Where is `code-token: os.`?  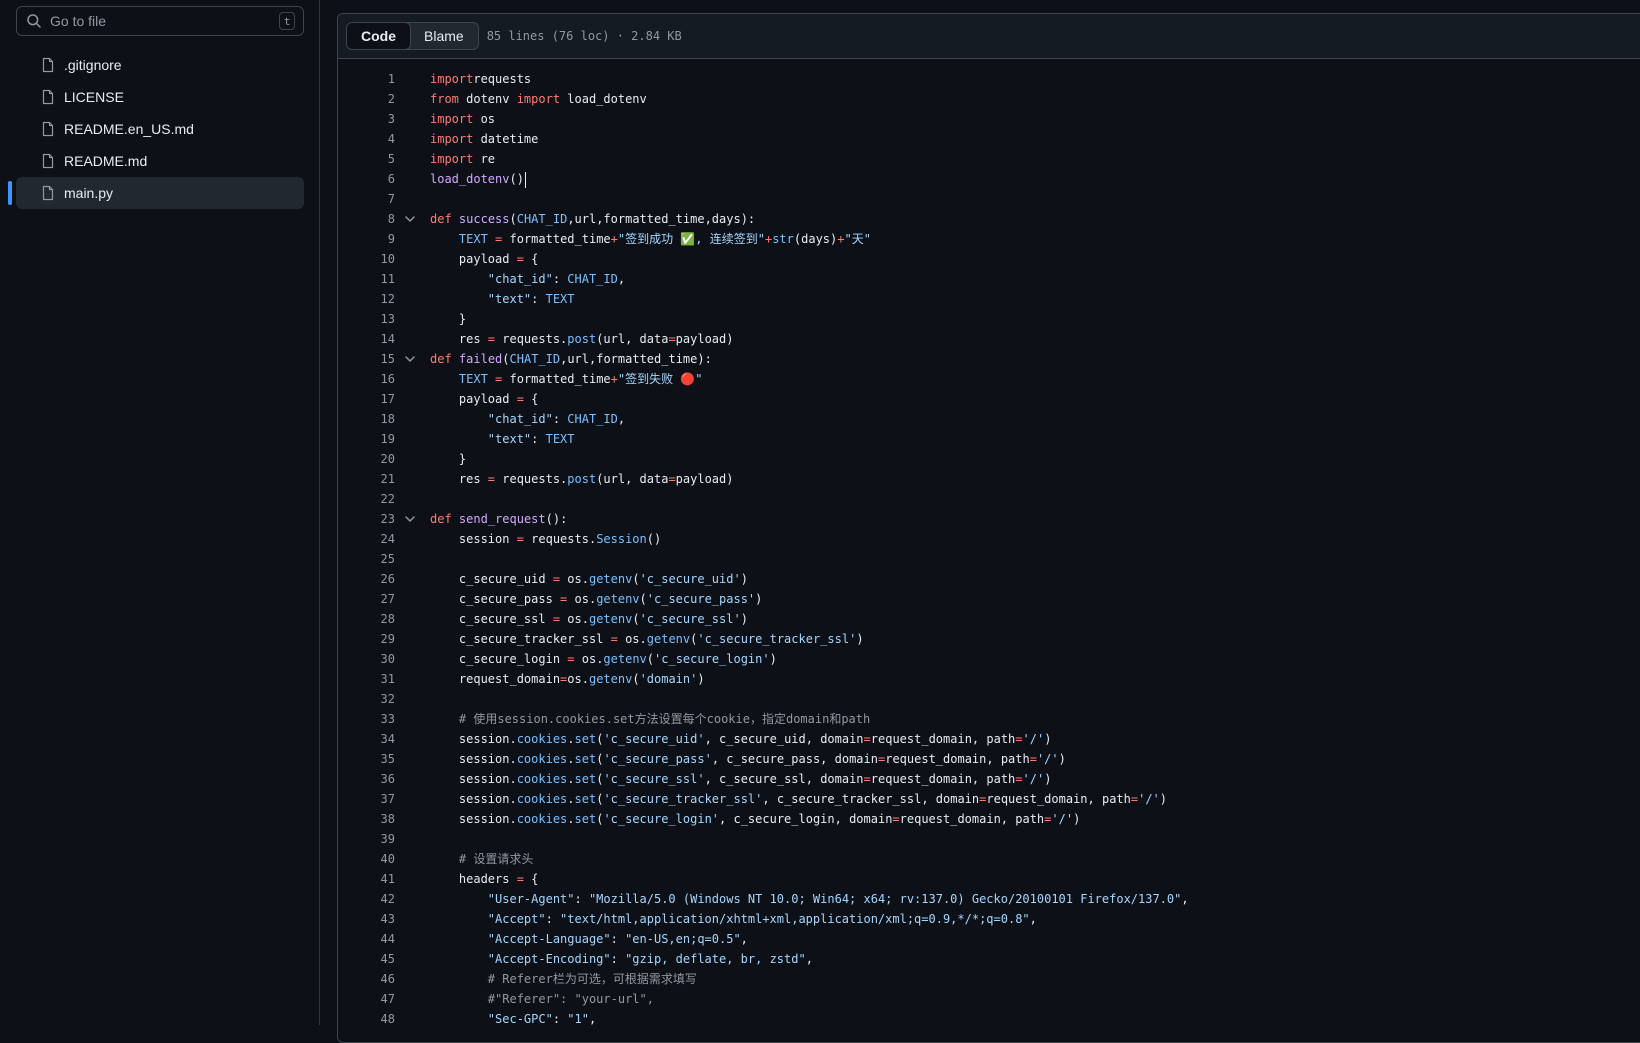 code-token: os. is located at coordinates (578, 679).